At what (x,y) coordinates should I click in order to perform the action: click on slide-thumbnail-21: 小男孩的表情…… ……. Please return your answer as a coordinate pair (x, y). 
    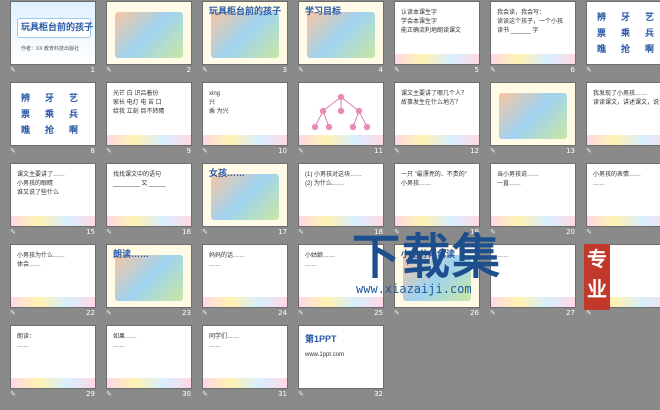
    Looking at the image, I should click on (623, 195).